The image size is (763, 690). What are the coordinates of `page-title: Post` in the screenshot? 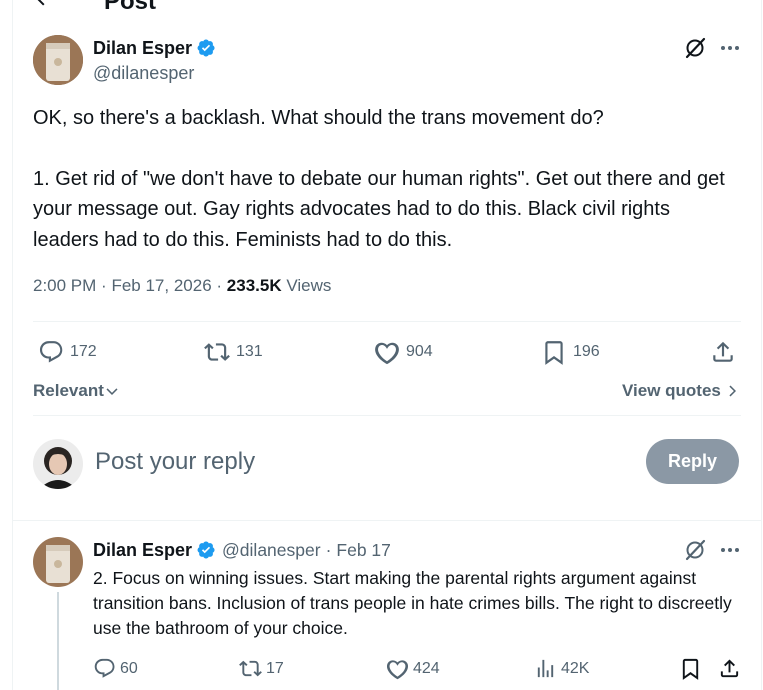 It's located at (130, 7).